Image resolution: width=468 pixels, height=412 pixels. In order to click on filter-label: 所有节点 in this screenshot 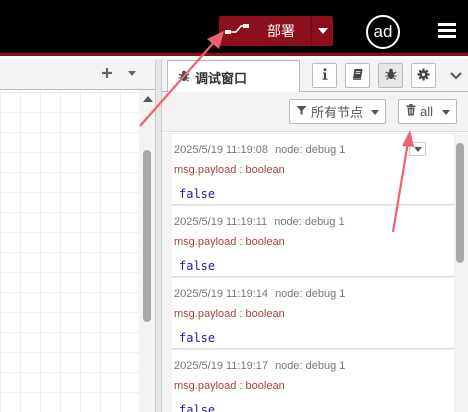, I will do `click(337, 113)`.